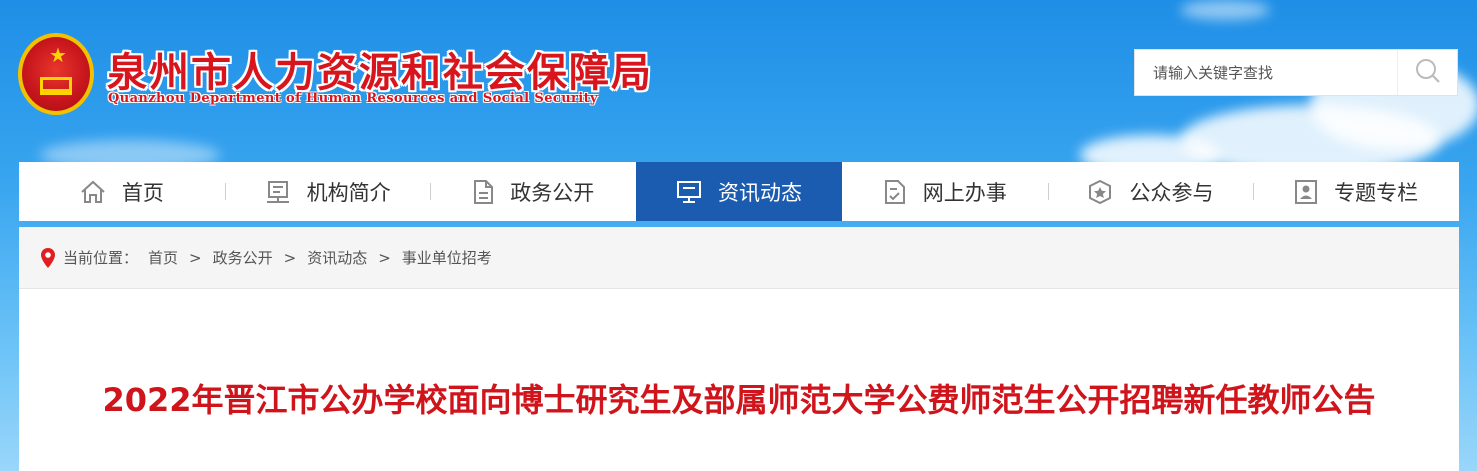 The width and height of the screenshot is (1477, 471). What do you see at coordinates (243, 257) in the screenshot?
I see `breadcrumb-link-government-affairs: 政务公开` at bounding box center [243, 257].